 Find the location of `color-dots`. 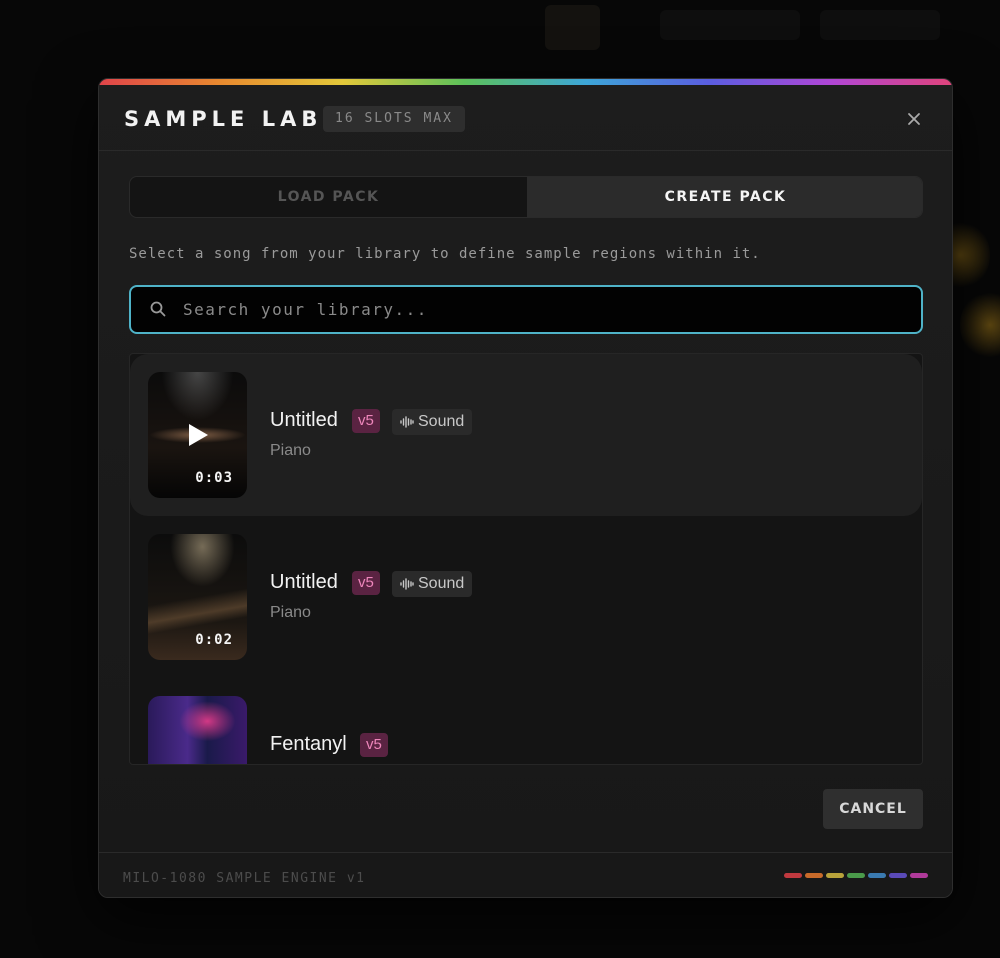

color-dots is located at coordinates (856, 876).